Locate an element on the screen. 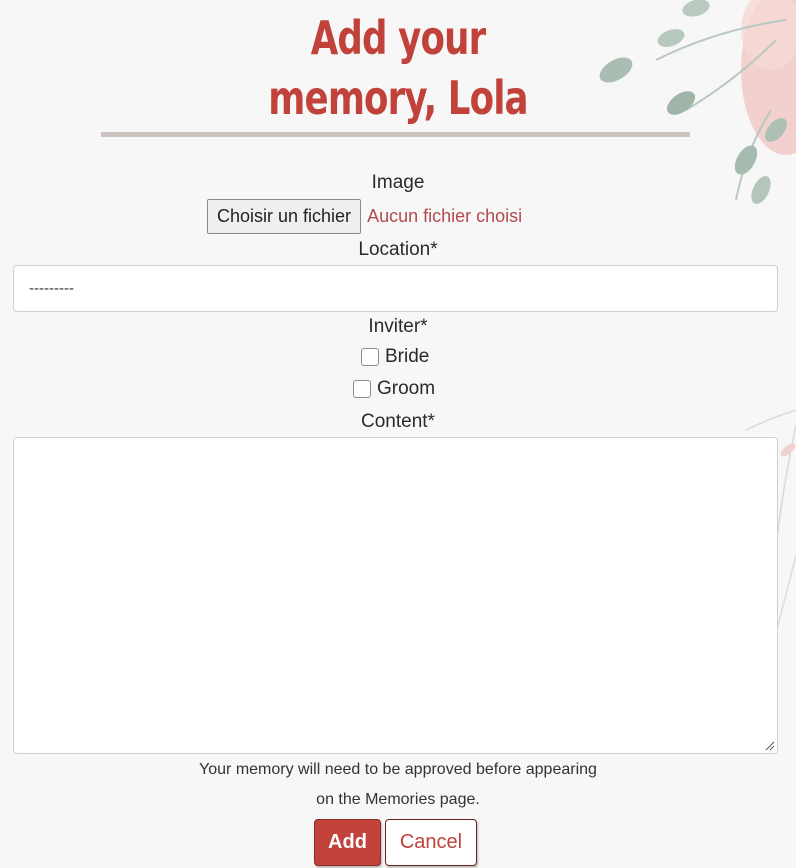 The image size is (796, 868). cancel-button: Cancel is located at coordinates (431, 842).